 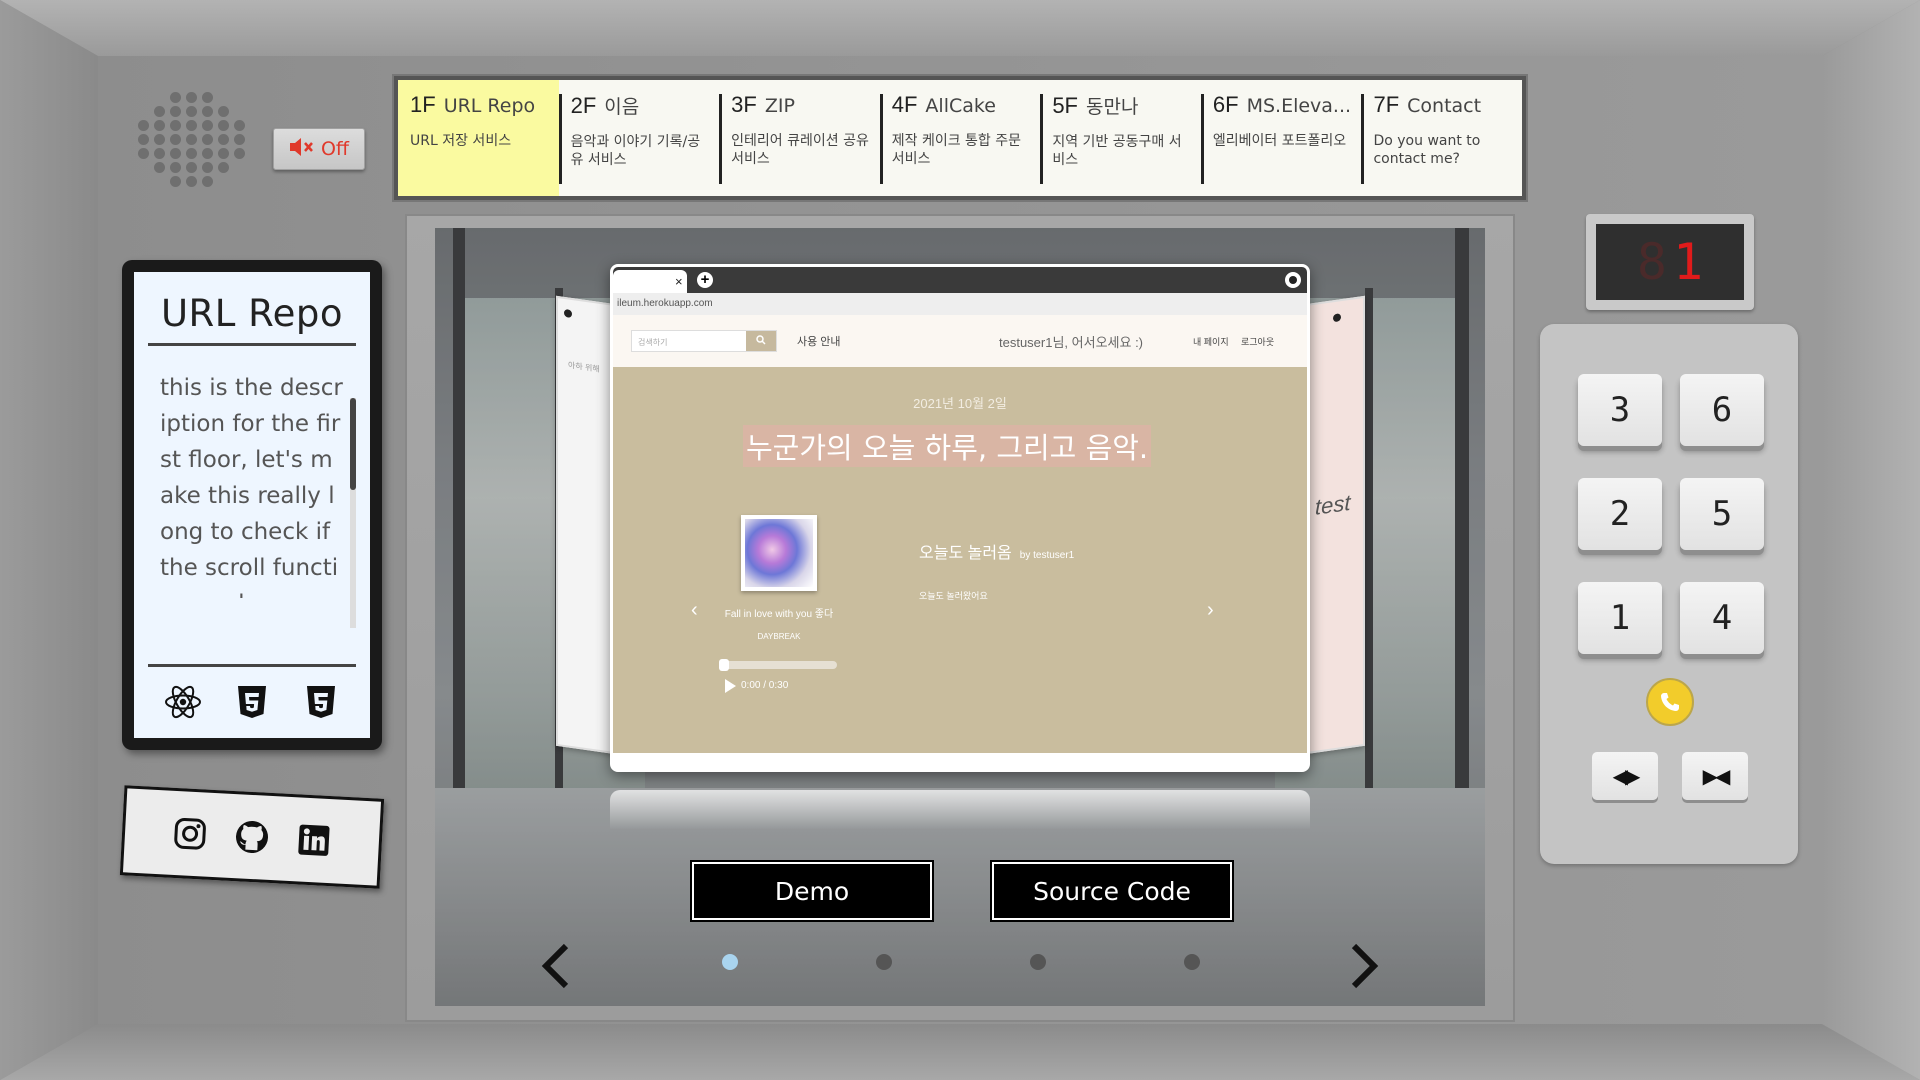 What do you see at coordinates (653, 342) in the screenshot?
I see `site-search-placeholder: 검색하기` at bounding box center [653, 342].